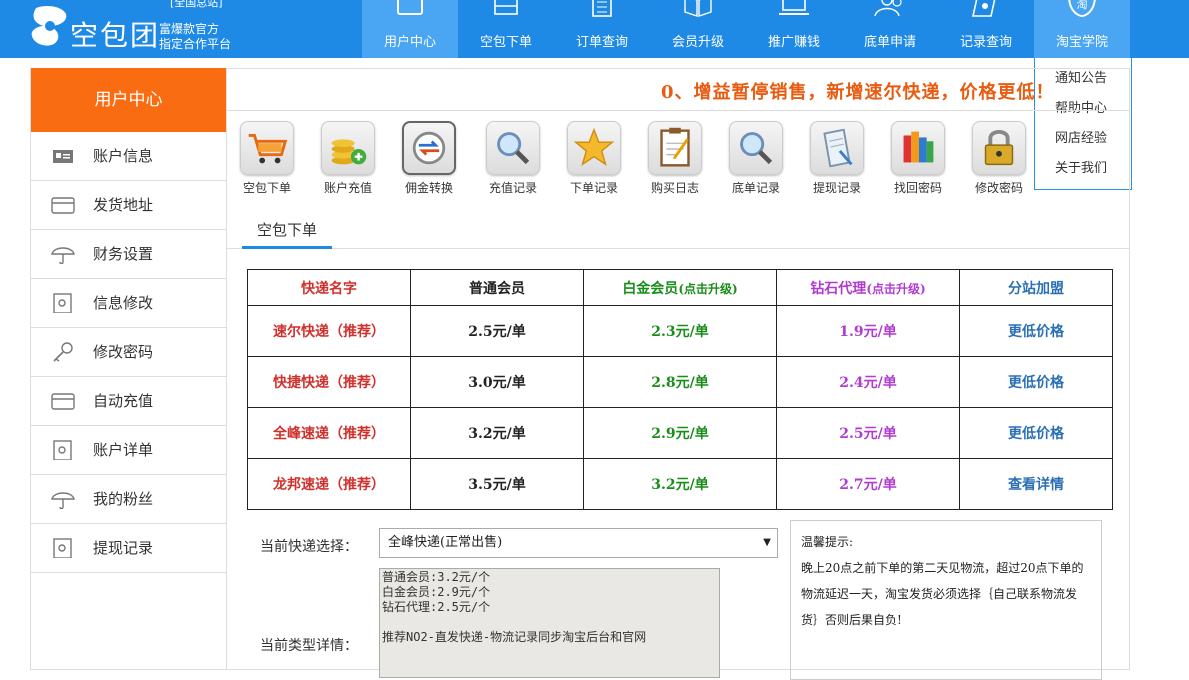 The width and height of the screenshot is (1189, 680). I want to click on sidebar-item-label: 我的粉丝, so click(123, 499).